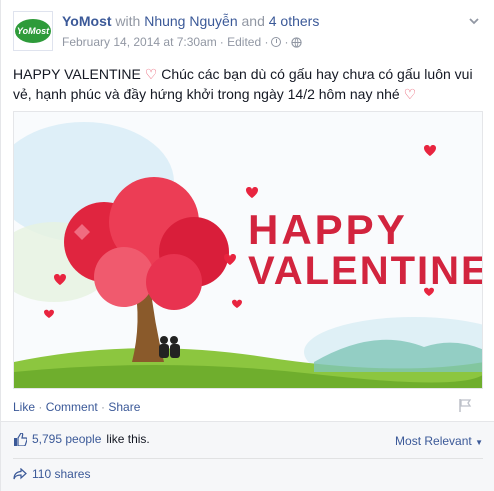 Image resolution: width=494 pixels, height=491 pixels. Describe the element at coordinates (297, 42) in the screenshot. I see `globe-icon` at that location.